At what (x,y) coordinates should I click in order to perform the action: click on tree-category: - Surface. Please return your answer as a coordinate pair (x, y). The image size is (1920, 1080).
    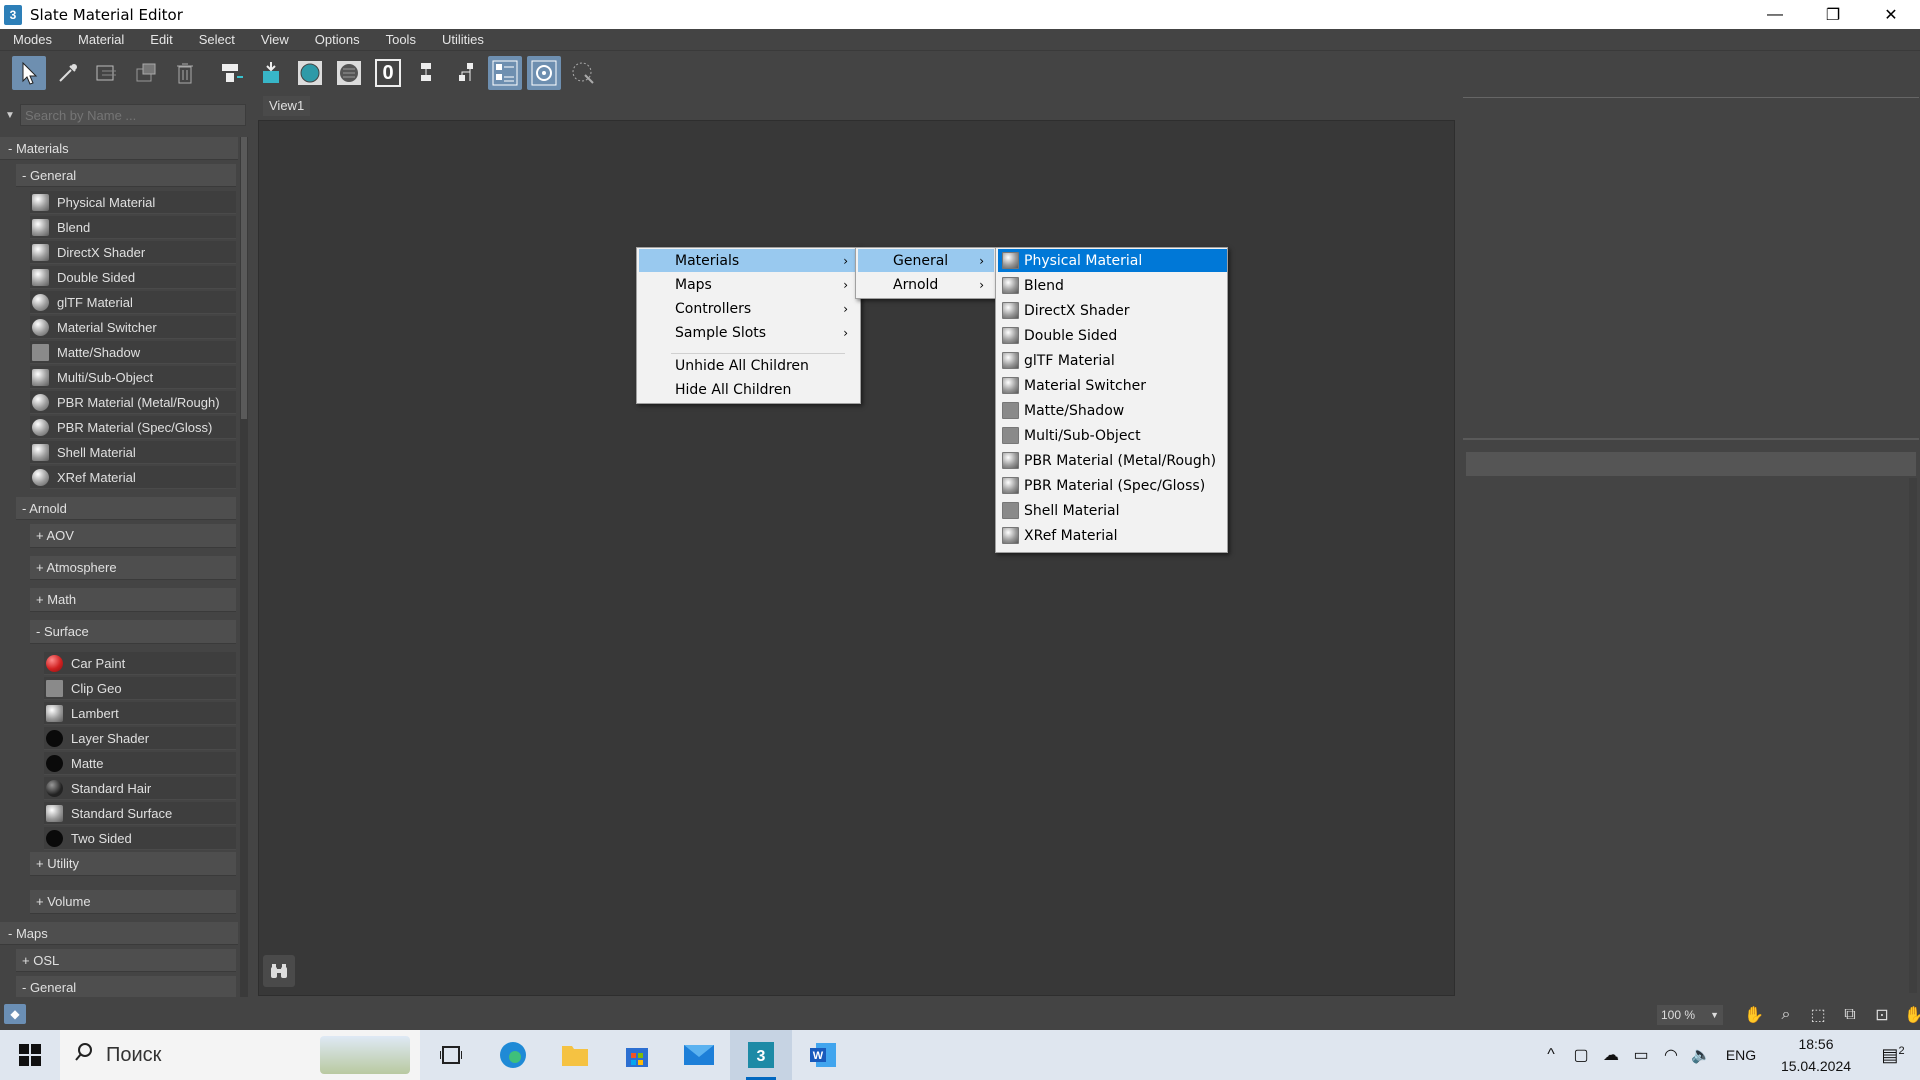
    Looking at the image, I should click on (133, 632).